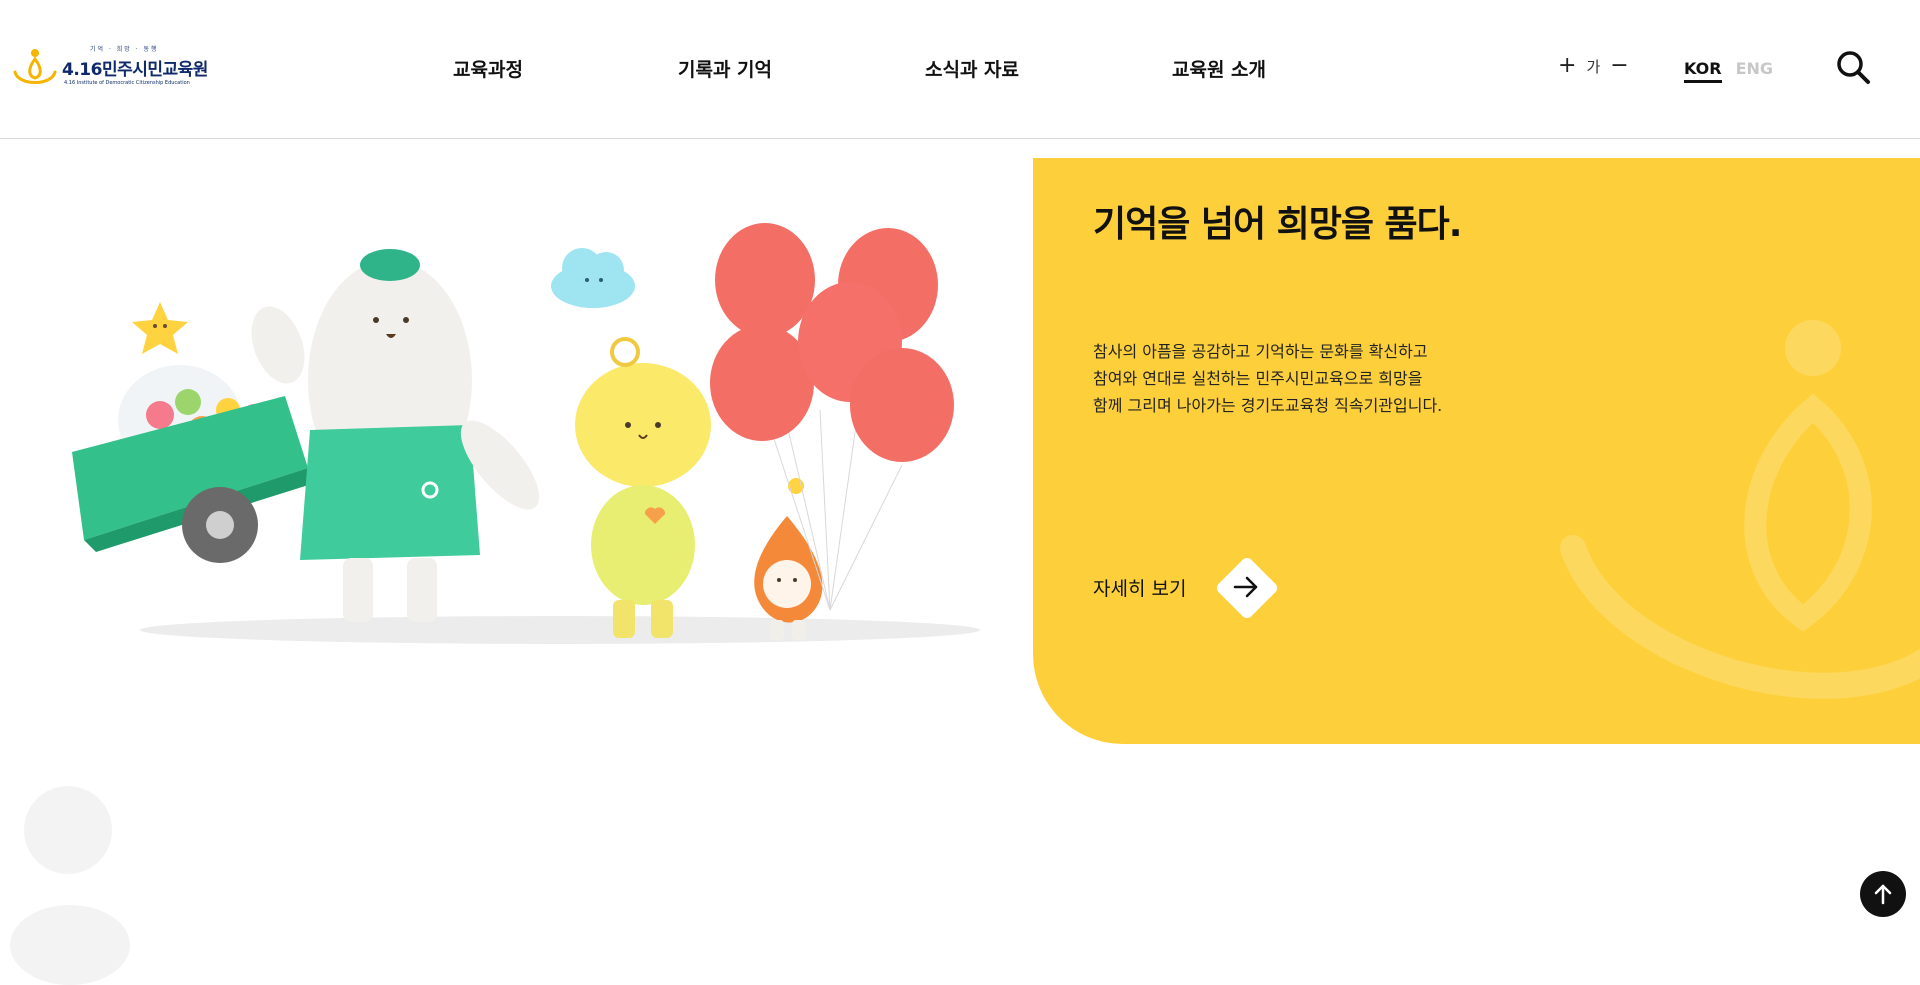 The image size is (1920, 985). I want to click on font-size-label: 가, so click(1593, 66).